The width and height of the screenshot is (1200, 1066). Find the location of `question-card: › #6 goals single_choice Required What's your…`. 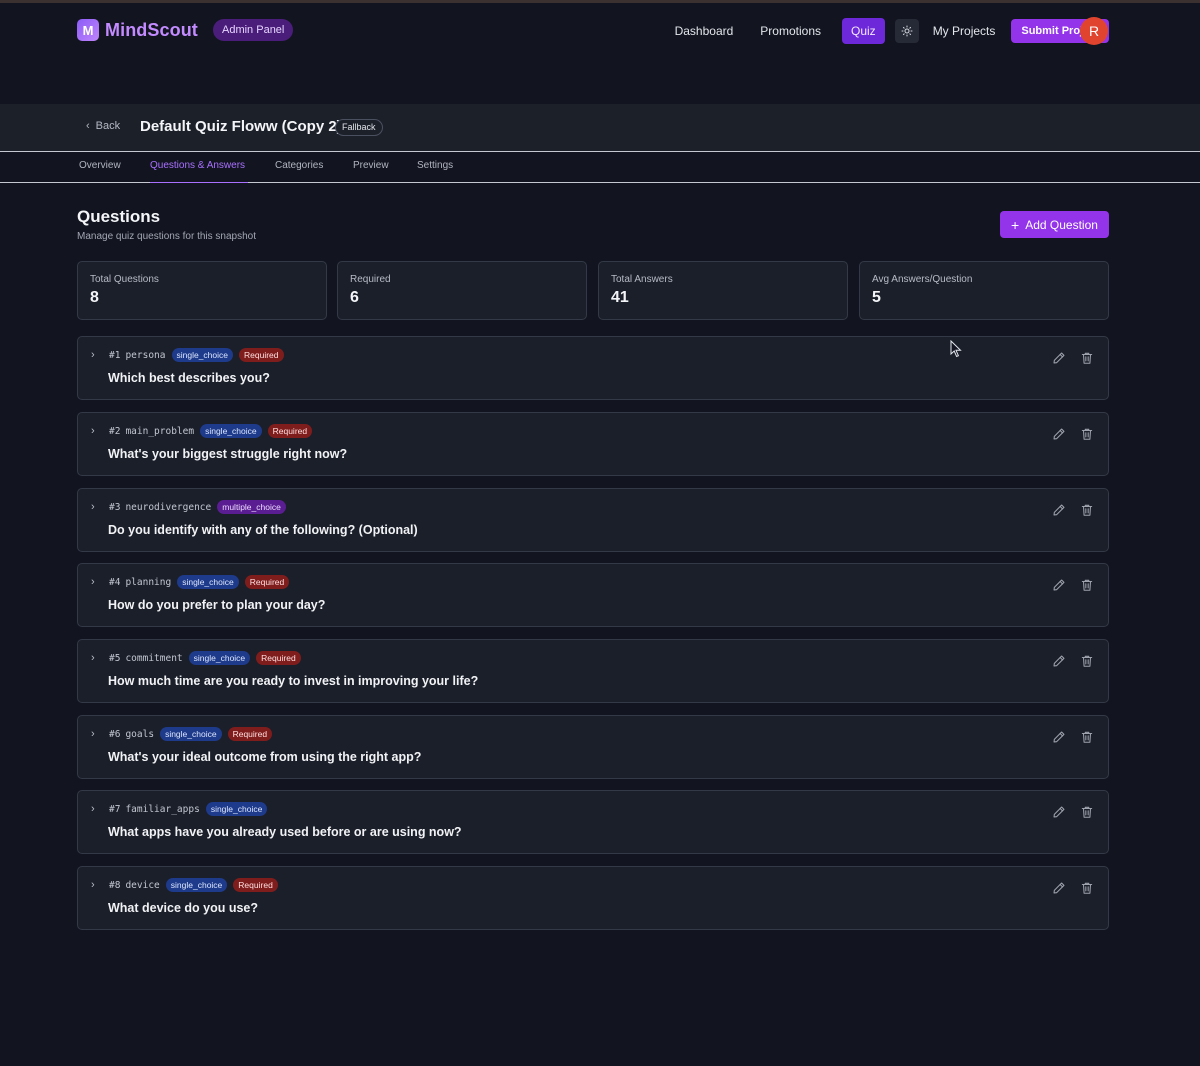

question-card: › #6 goals single_choice Required What's your… is located at coordinates (593, 747).